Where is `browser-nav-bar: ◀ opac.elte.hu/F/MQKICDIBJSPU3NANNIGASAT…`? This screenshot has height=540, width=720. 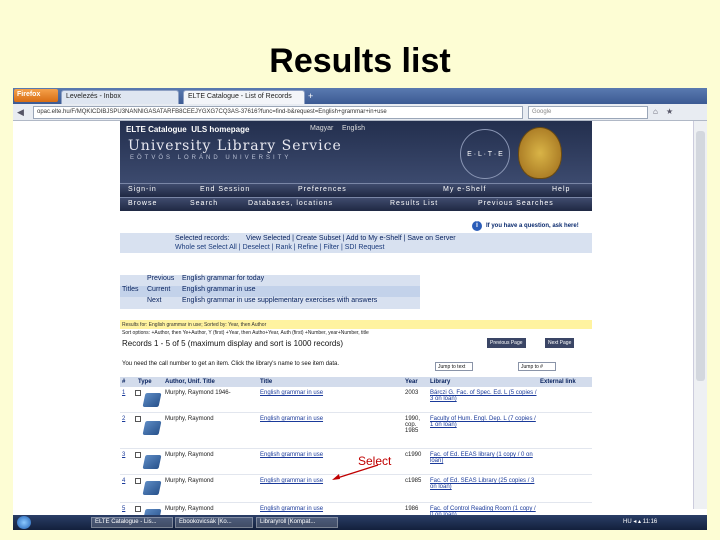 browser-nav-bar: ◀ opac.elte.hu/F/MQKICDIBJSPU3NANNIGASAT… is located at coordinates (360, 112).